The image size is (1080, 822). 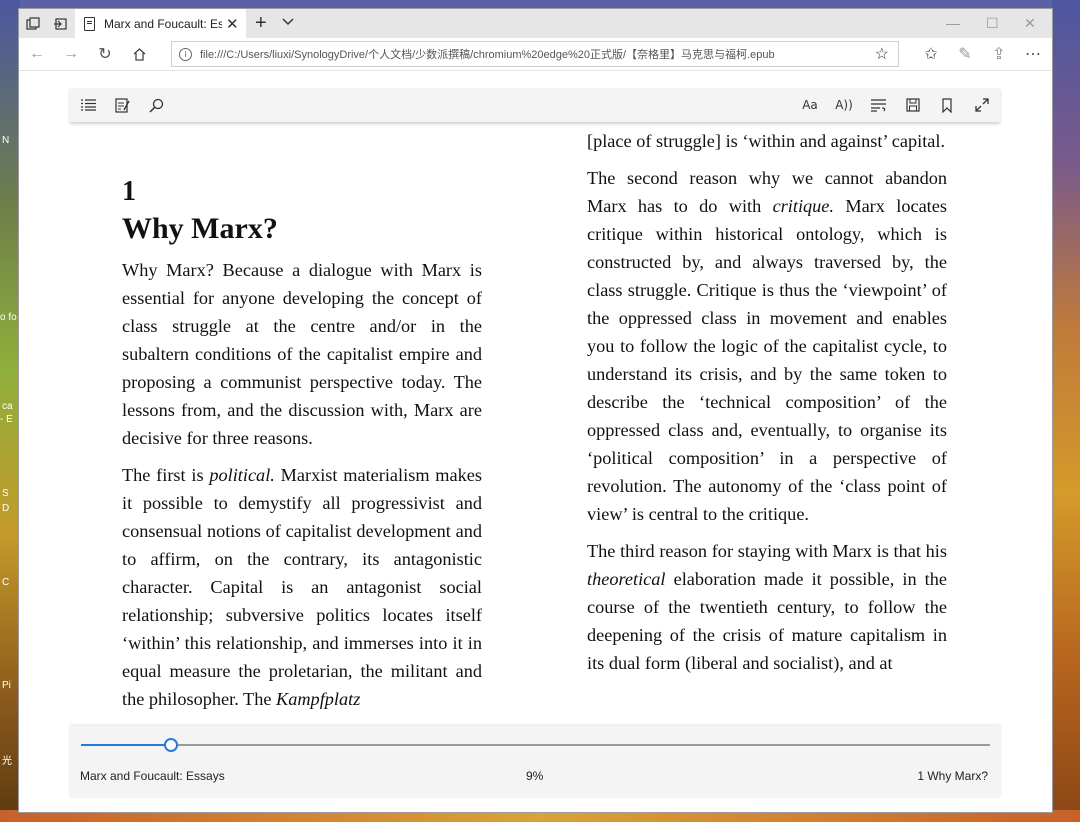 I want to click on notes-icon, so click(x=122, y=105).